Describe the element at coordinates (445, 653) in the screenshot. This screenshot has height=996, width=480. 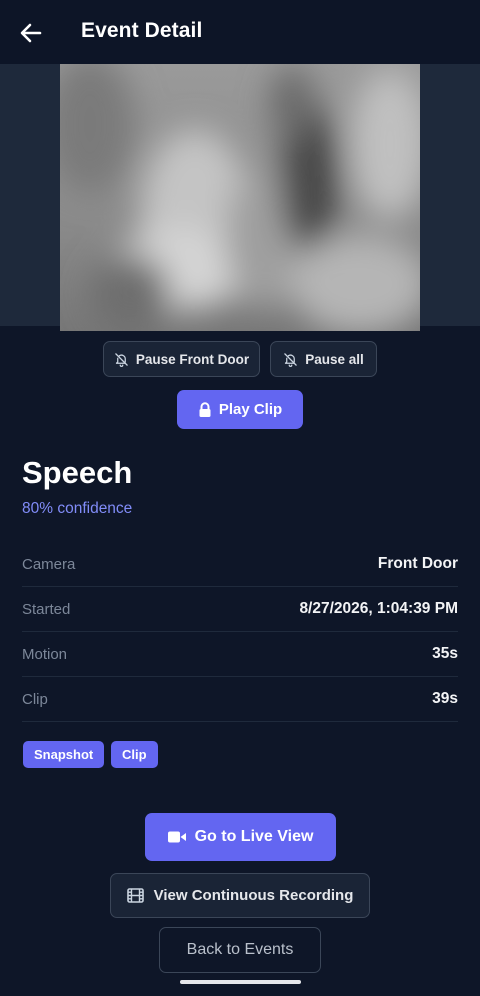
I see `detail-value: 35s` at that location.